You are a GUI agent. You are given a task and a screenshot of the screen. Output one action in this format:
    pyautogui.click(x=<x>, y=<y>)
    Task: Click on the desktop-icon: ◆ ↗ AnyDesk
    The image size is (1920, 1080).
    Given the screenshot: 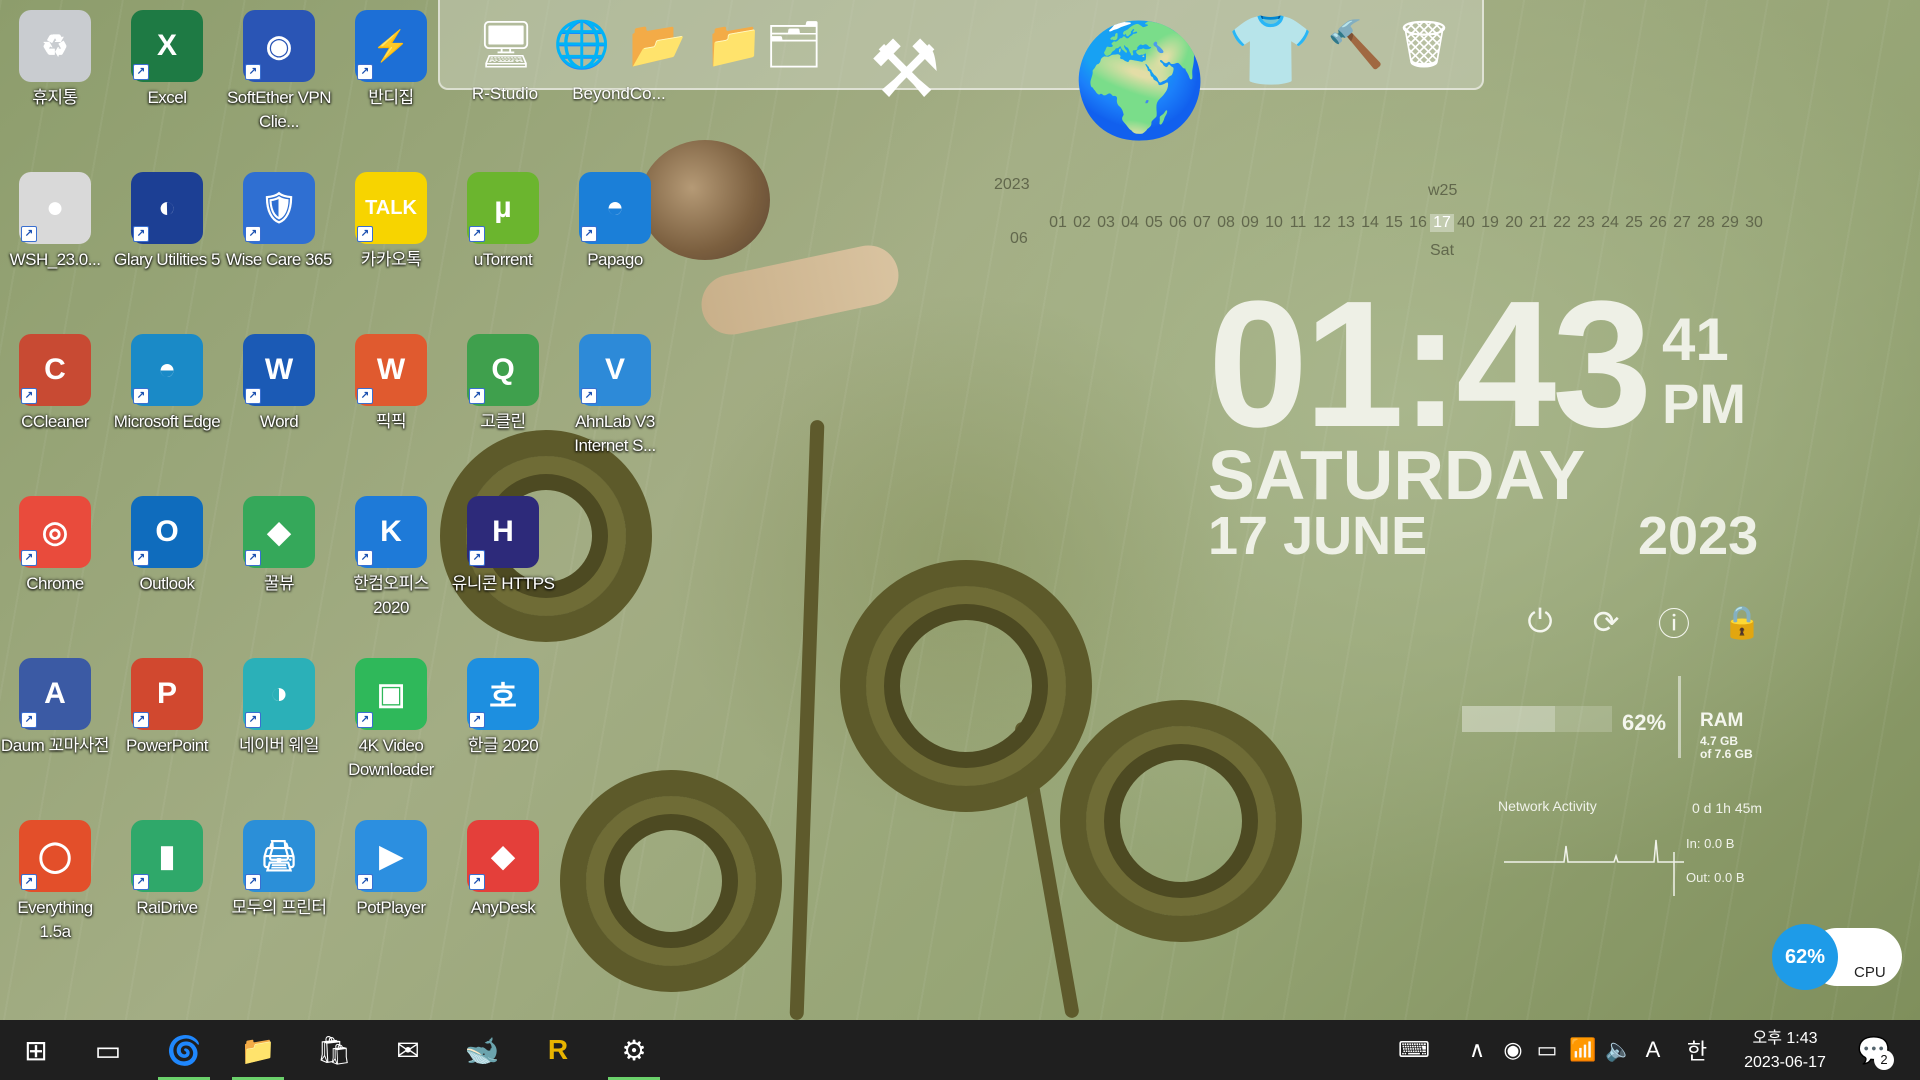 What is the action you would take?
    pyautogui.click(x=503, y=867)
    